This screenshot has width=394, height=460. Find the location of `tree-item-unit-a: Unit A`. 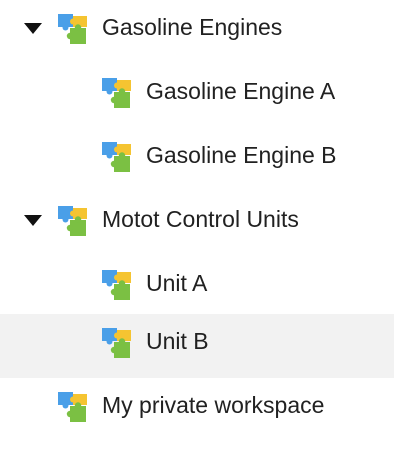

tree-item-unit-a: Unit A is located at coordinates (197, 288).